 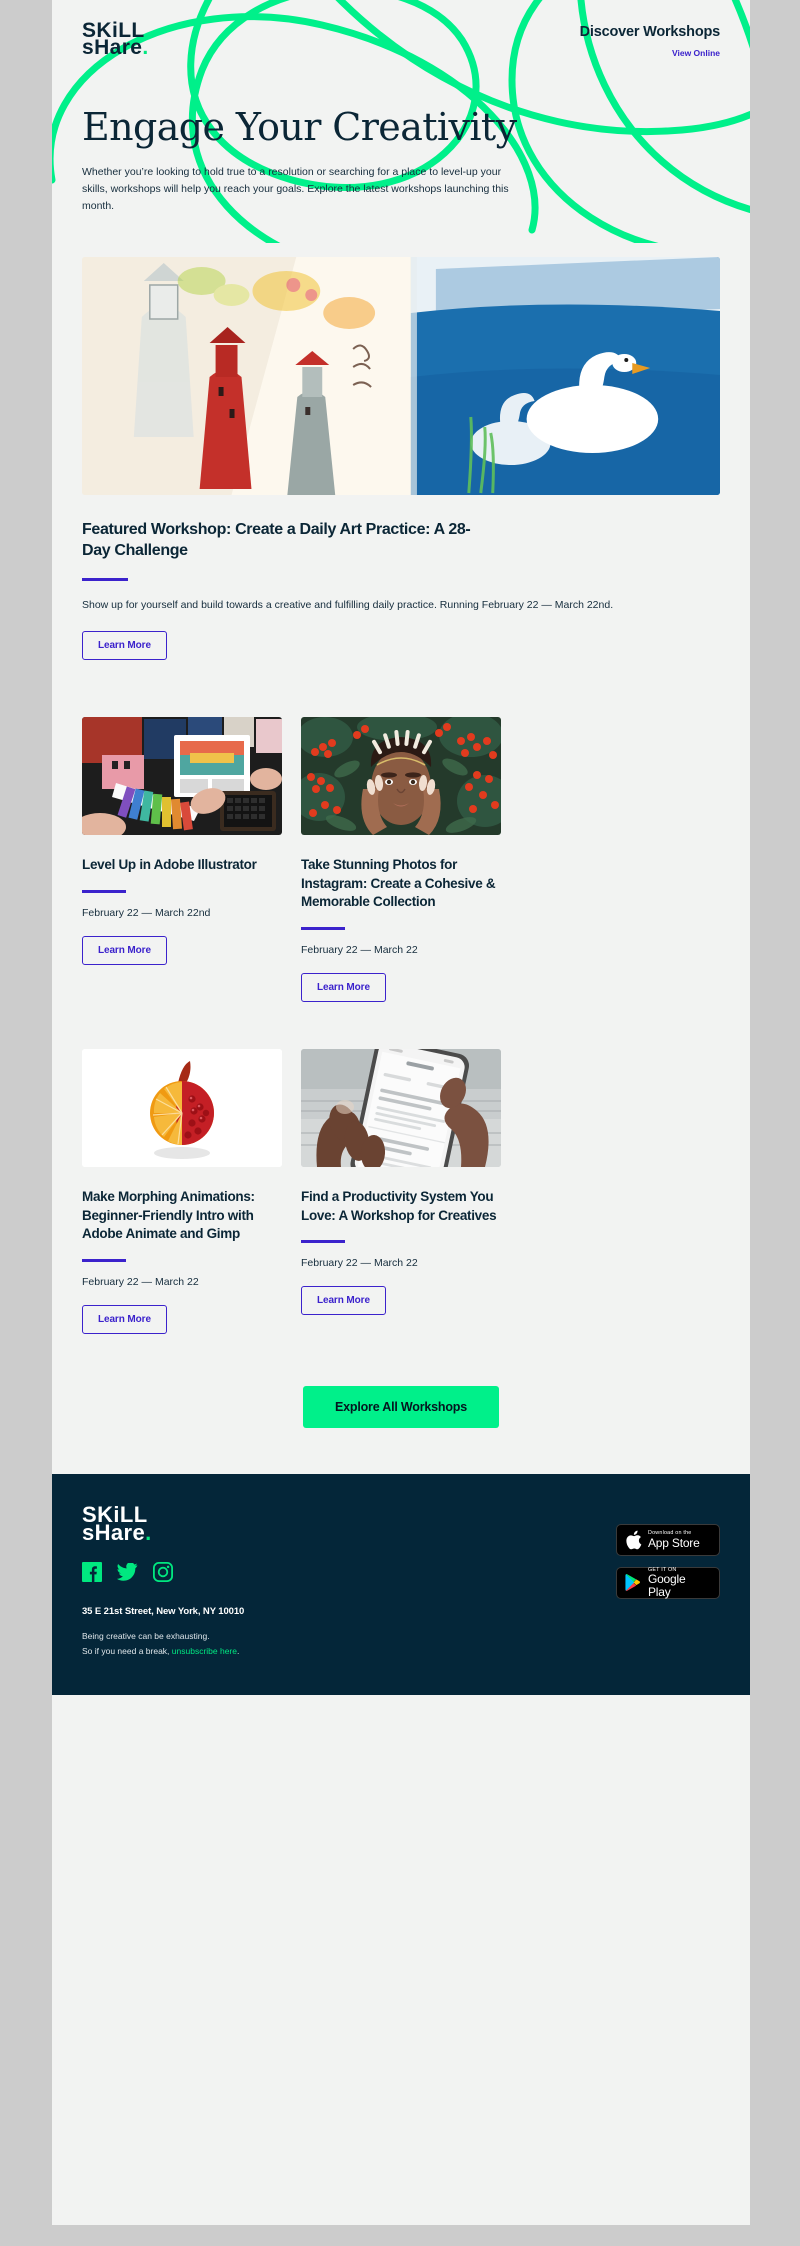 I want to click on view-online-link: View Online, so click(x=650, y=53).